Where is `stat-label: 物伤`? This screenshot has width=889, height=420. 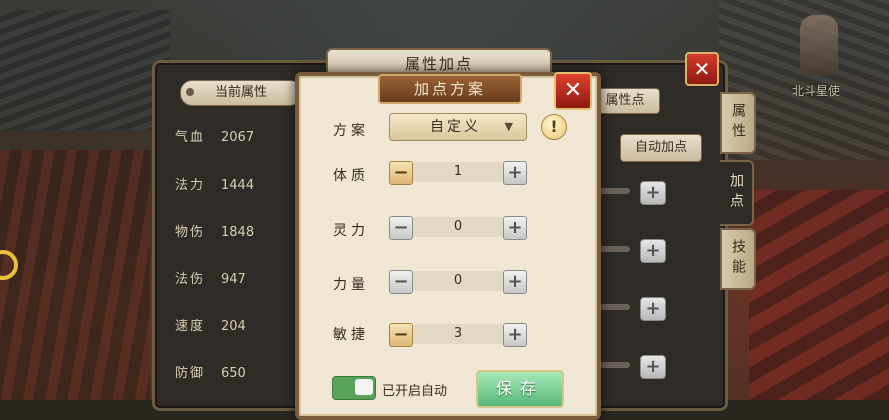
stat-label: 物伤 is located at coordinates (190, 232).